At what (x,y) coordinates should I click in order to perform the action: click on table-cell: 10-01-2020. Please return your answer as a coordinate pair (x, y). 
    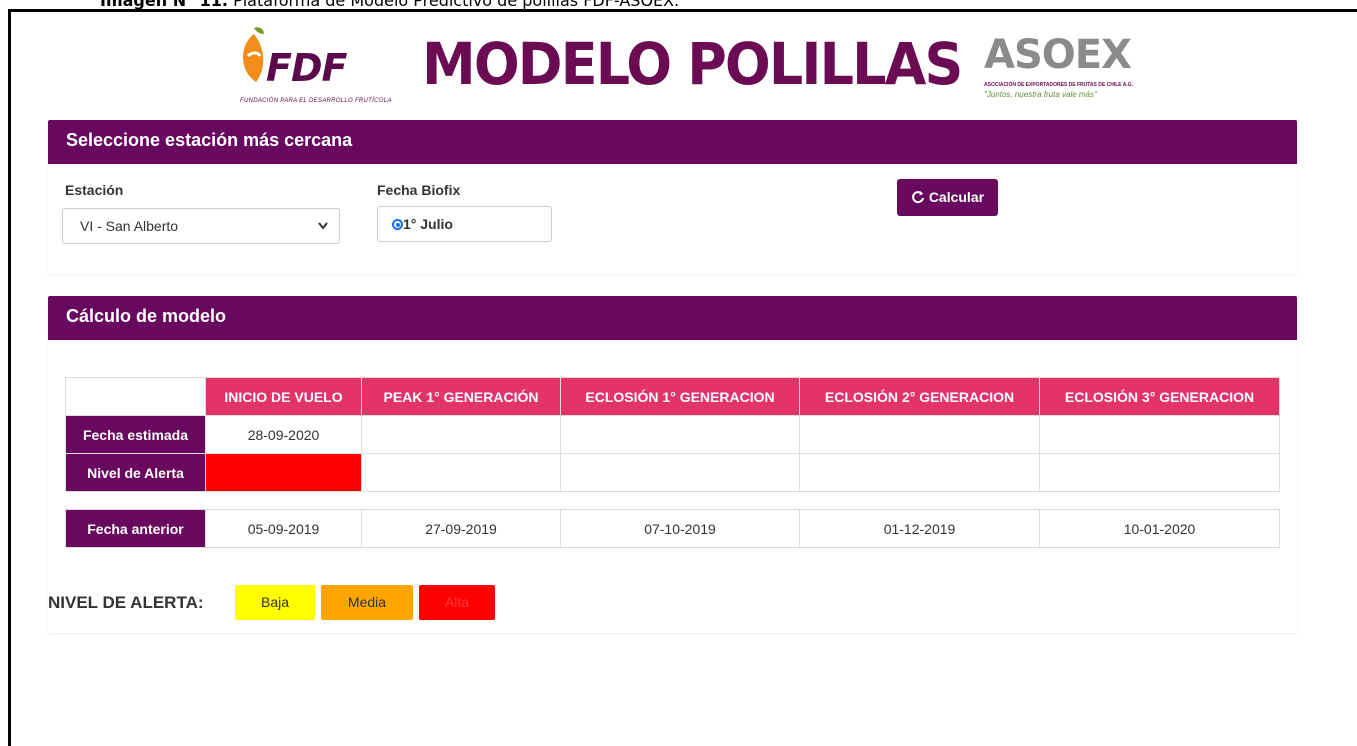
    Looking at the image, I should click on (1159, 528).